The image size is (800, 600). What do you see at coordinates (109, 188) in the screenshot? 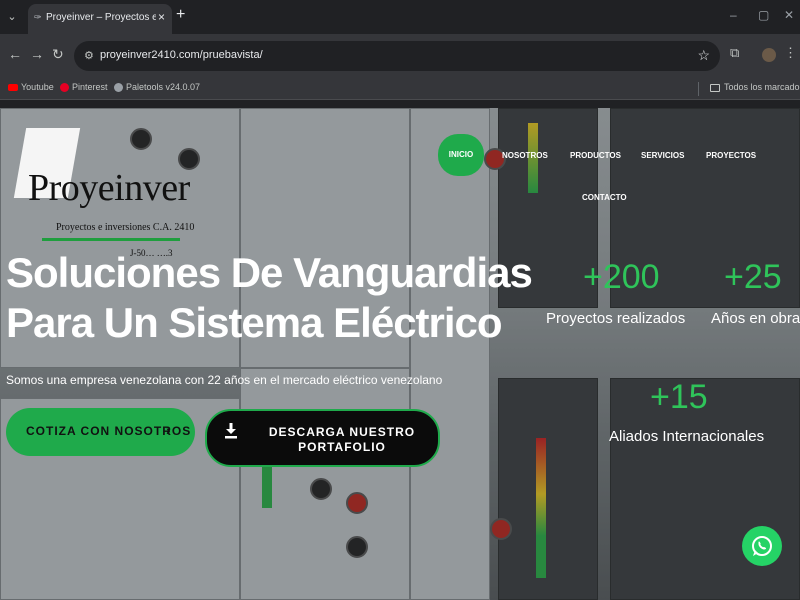
I see `logo-wordmark: Proyeinver` at bounding box center [109, 188].